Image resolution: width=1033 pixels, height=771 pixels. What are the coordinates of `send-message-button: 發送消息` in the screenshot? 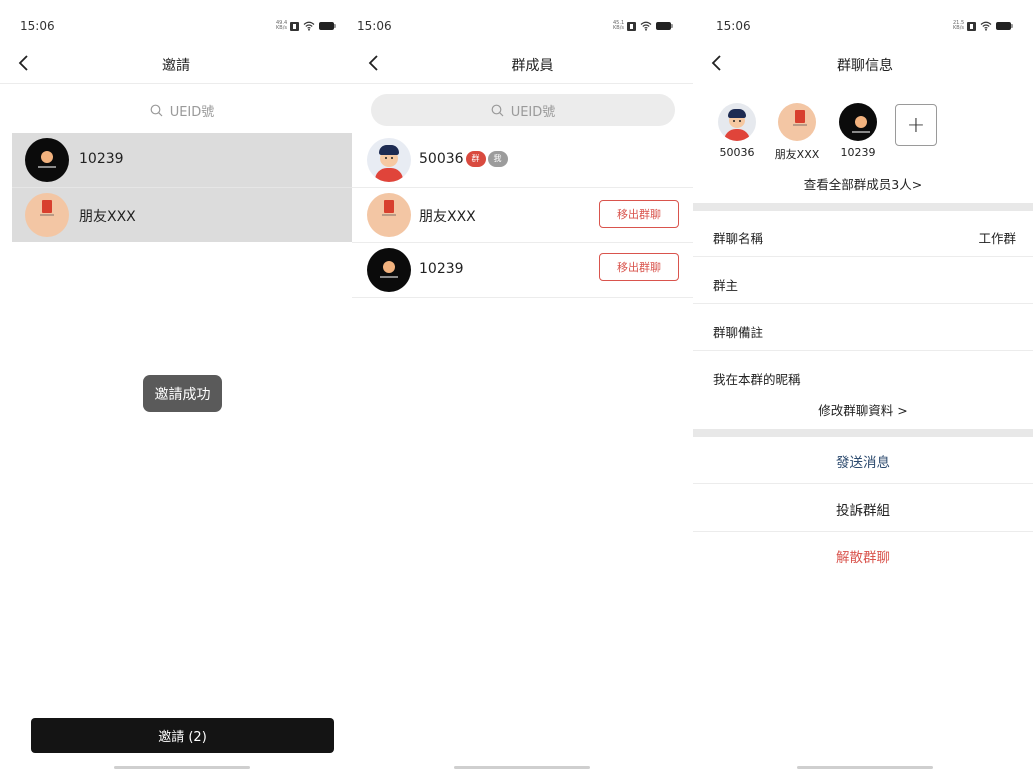 It's located at (863, 460).